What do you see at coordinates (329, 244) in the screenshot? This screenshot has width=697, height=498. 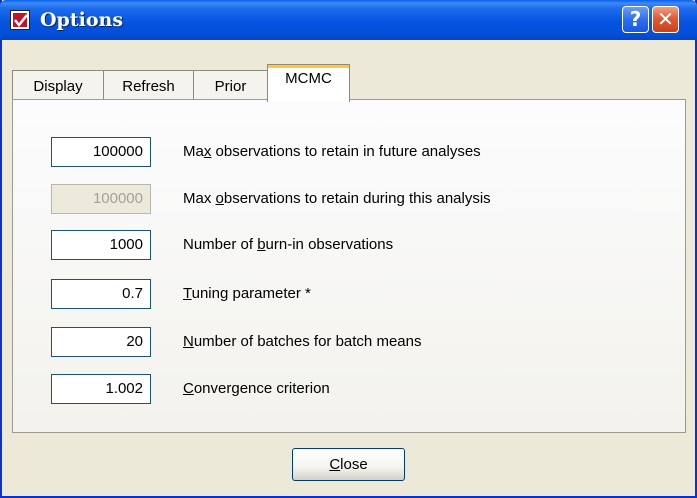 I see `label-text: urn-in observations` at bounding box center [329, 244].